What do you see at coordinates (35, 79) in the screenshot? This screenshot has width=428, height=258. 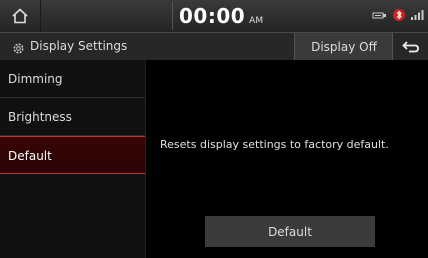 I see `sidebar-item-label: Dimming` at bounding box center [35, 79].